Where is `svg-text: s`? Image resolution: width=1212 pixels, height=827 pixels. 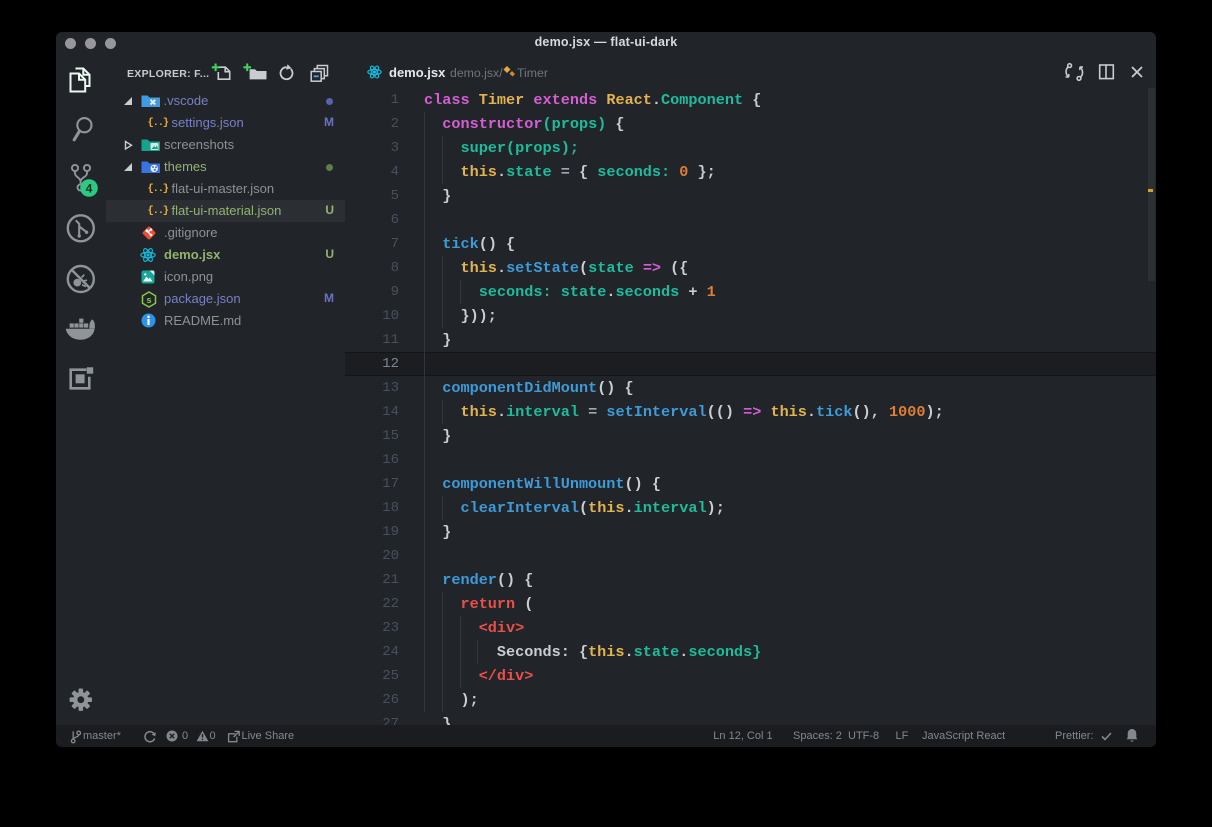 svg-text: s is located at coordinates (148, 300).